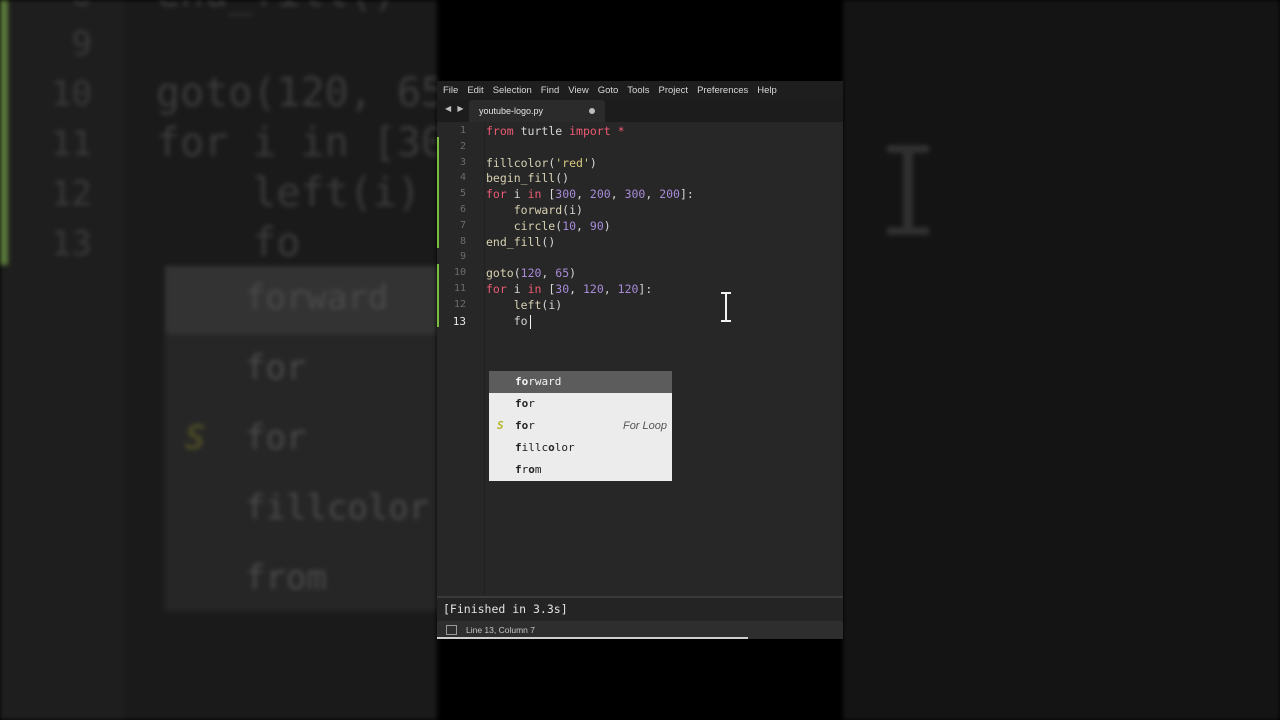 This screenshot has width=1280, height=720. What do you see at coordinates (81, 44) in the screenshot?
I see `zoomed-line-number: 9` at bounding box center [81, 44].